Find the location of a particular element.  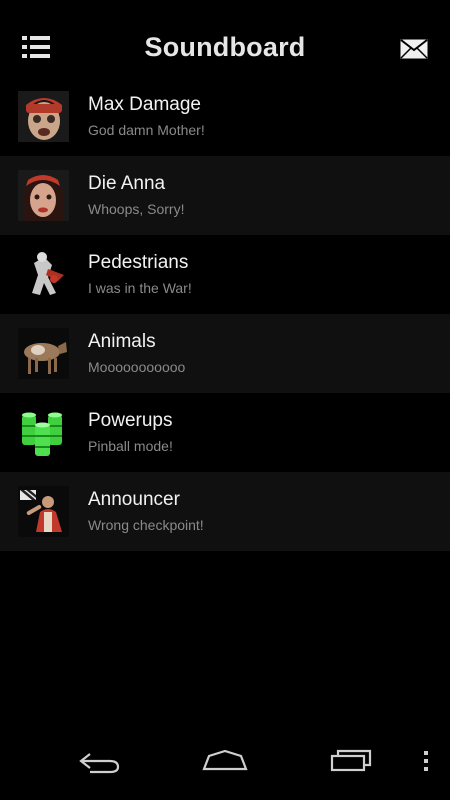

cow-thumbnail-icon is located at coordinates (43, 353).